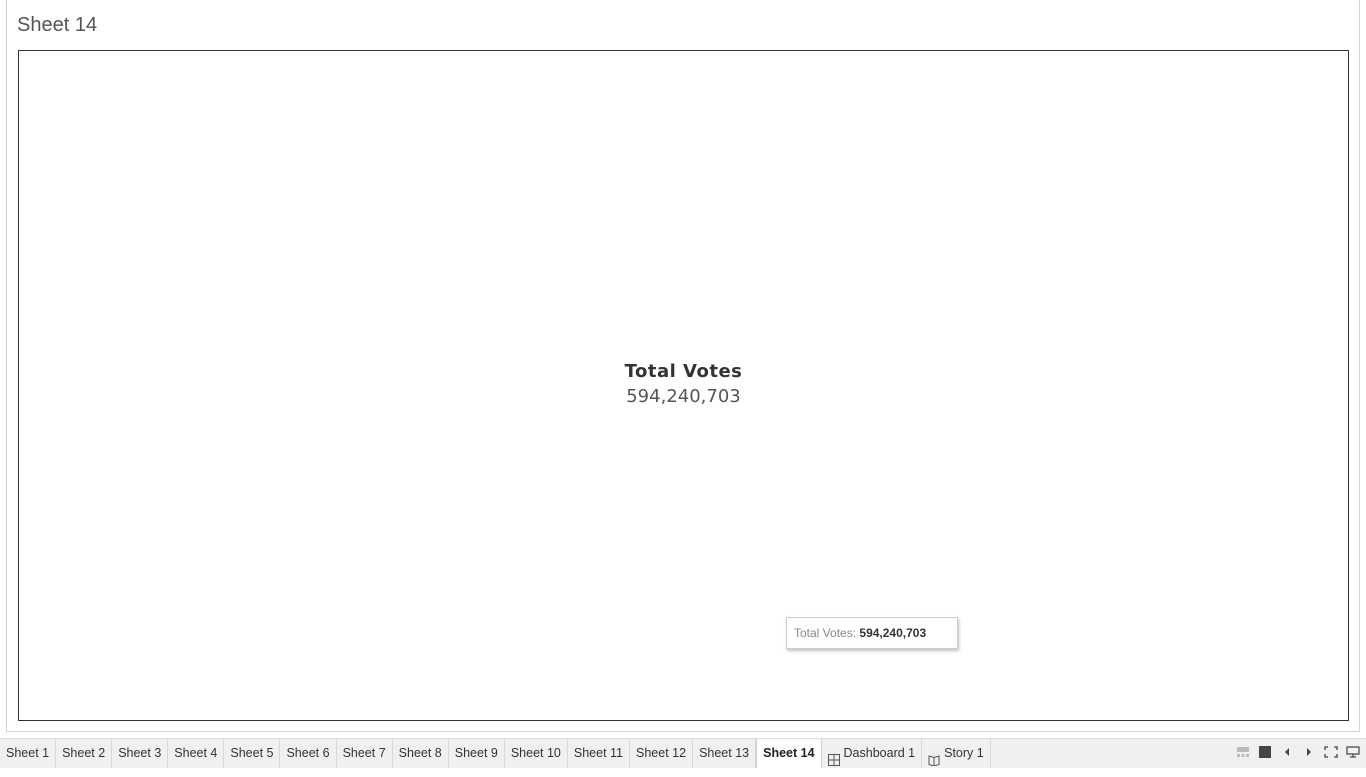  Describe the element at coordinates (599, 753) in the screenshot. I see `tab-sheet-11: Sheet 11` at that location.